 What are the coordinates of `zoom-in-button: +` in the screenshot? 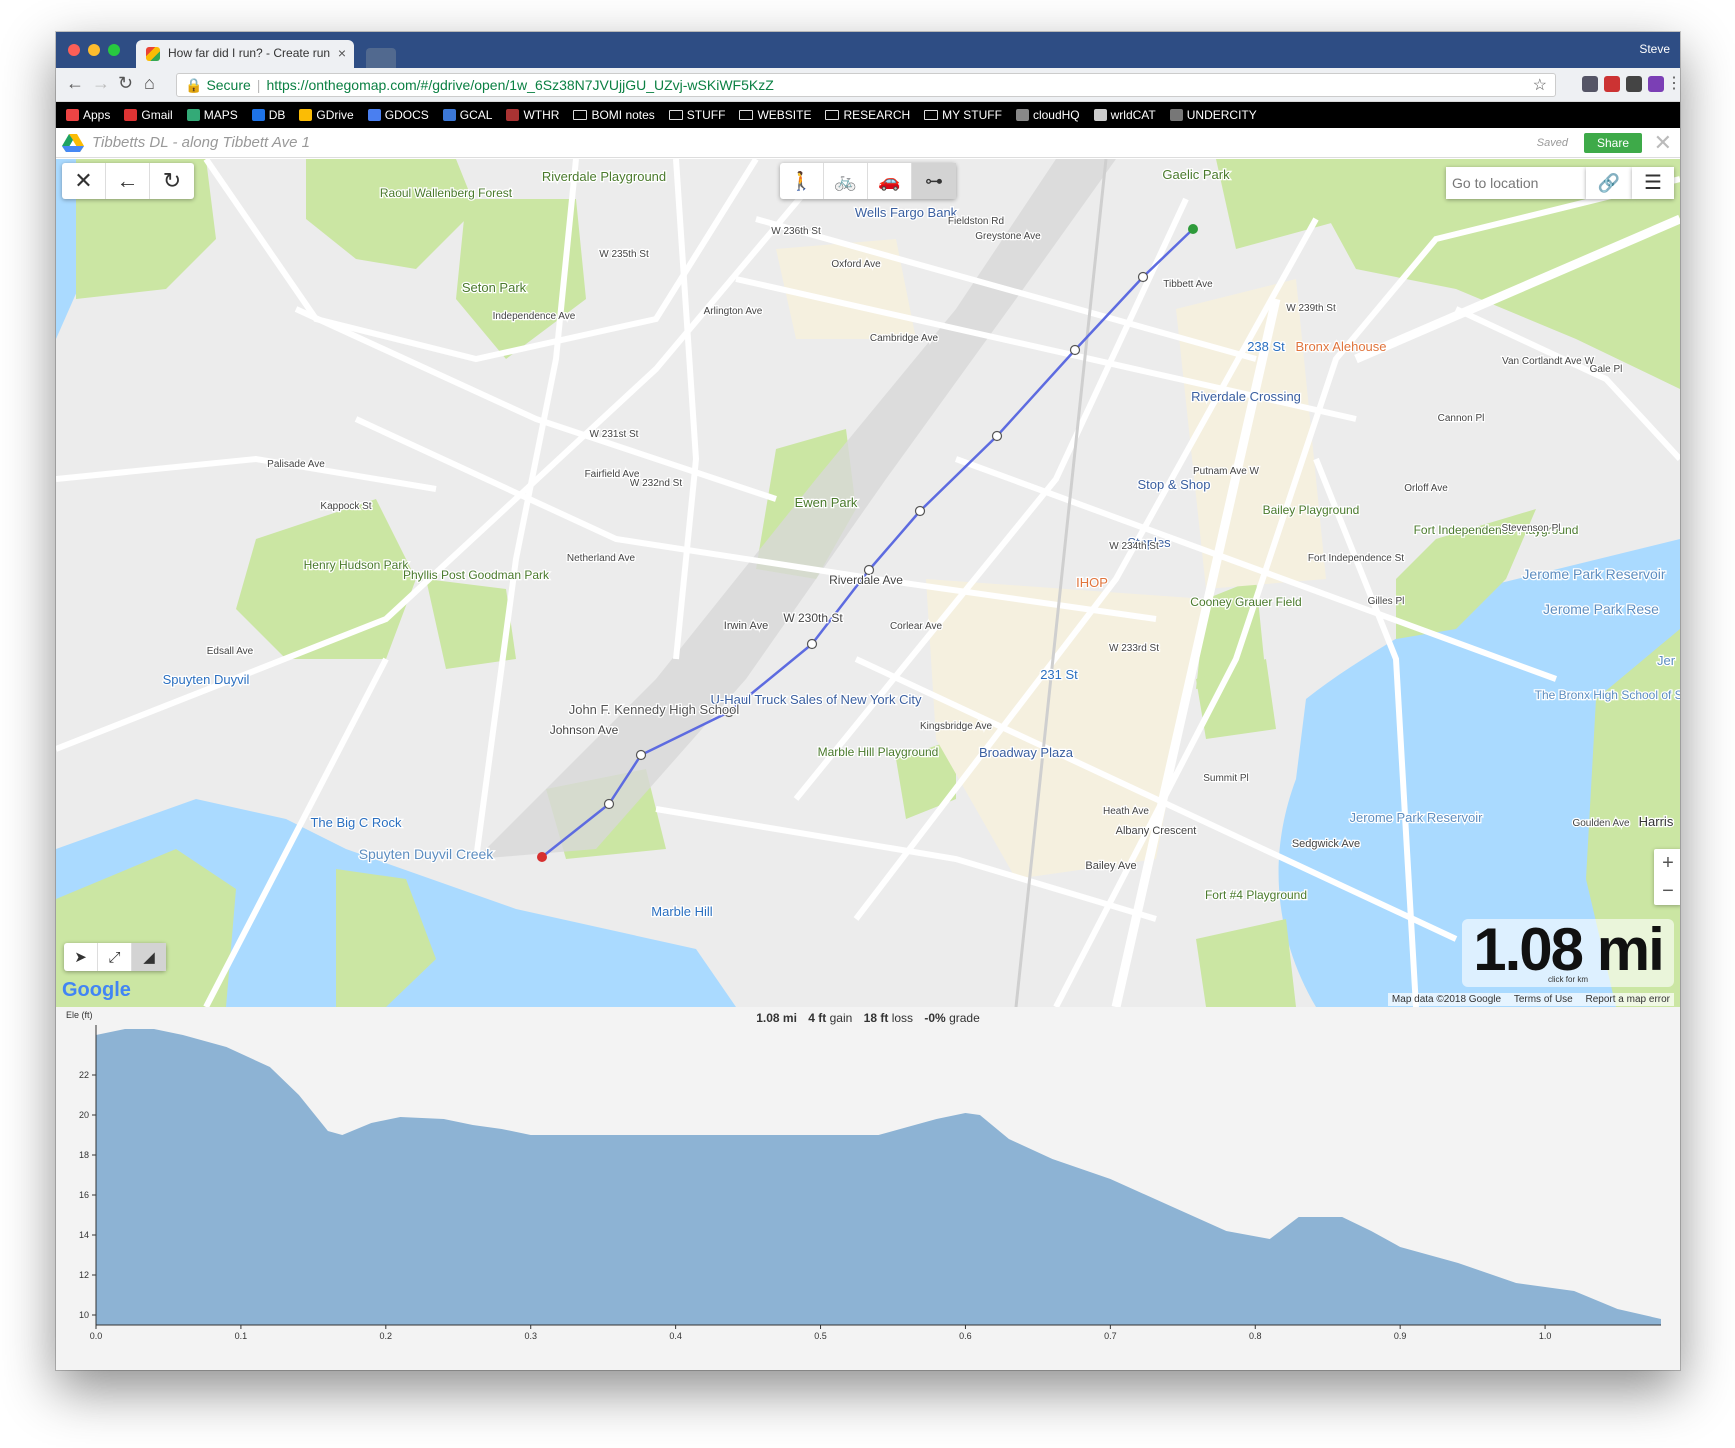 It's located at (1667, 863).